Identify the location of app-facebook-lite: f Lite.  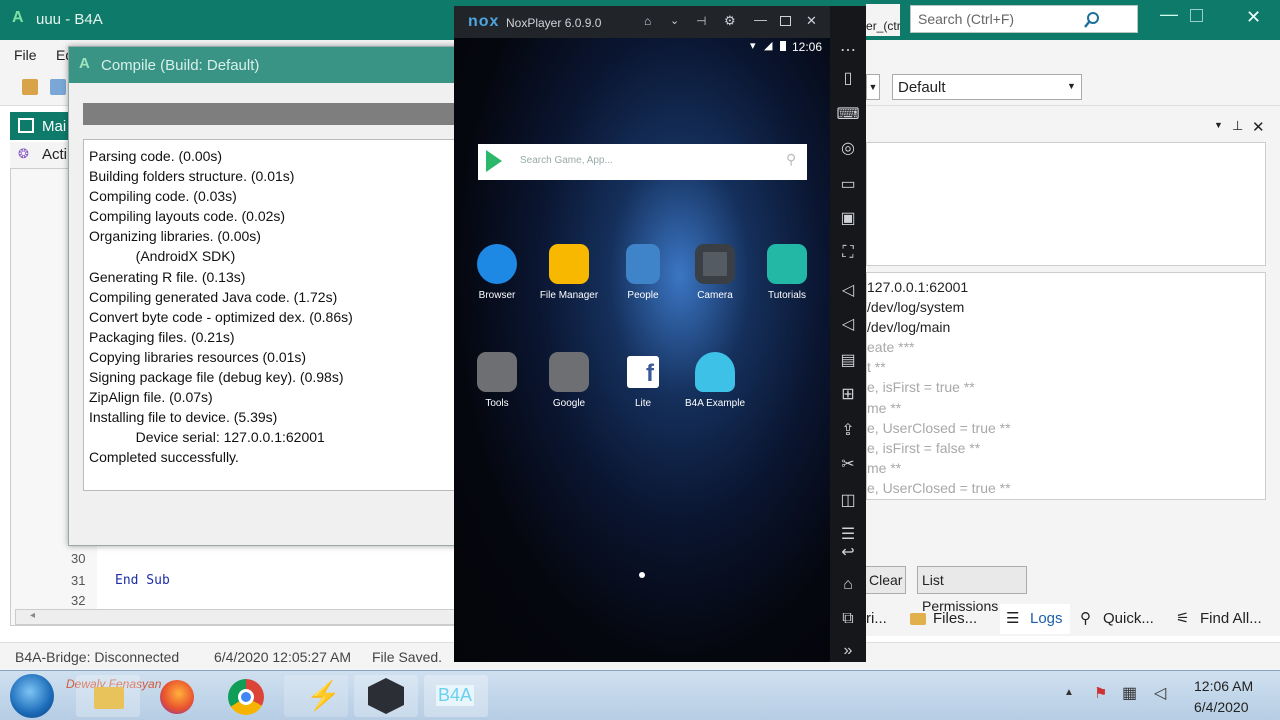
(643, 380).